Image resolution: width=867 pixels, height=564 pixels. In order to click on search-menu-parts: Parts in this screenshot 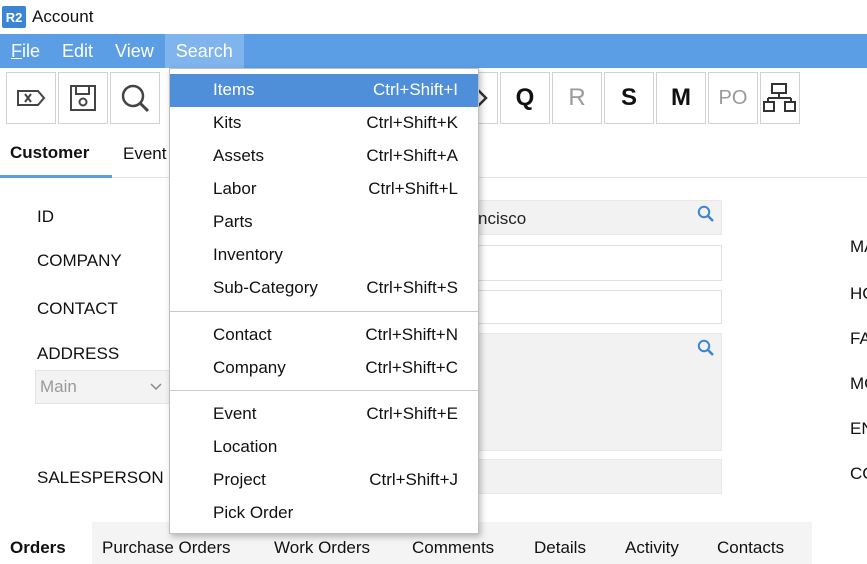, I will do `click(324, 222)`.